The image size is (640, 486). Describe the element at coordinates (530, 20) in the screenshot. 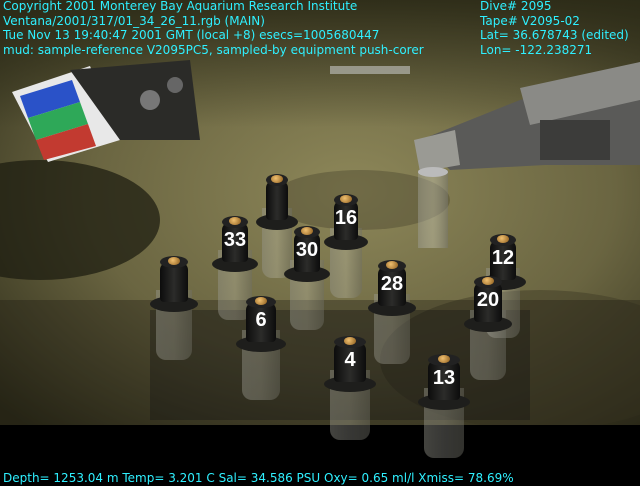

I see `overlay-tape: Tape# V2095-02` at that location.